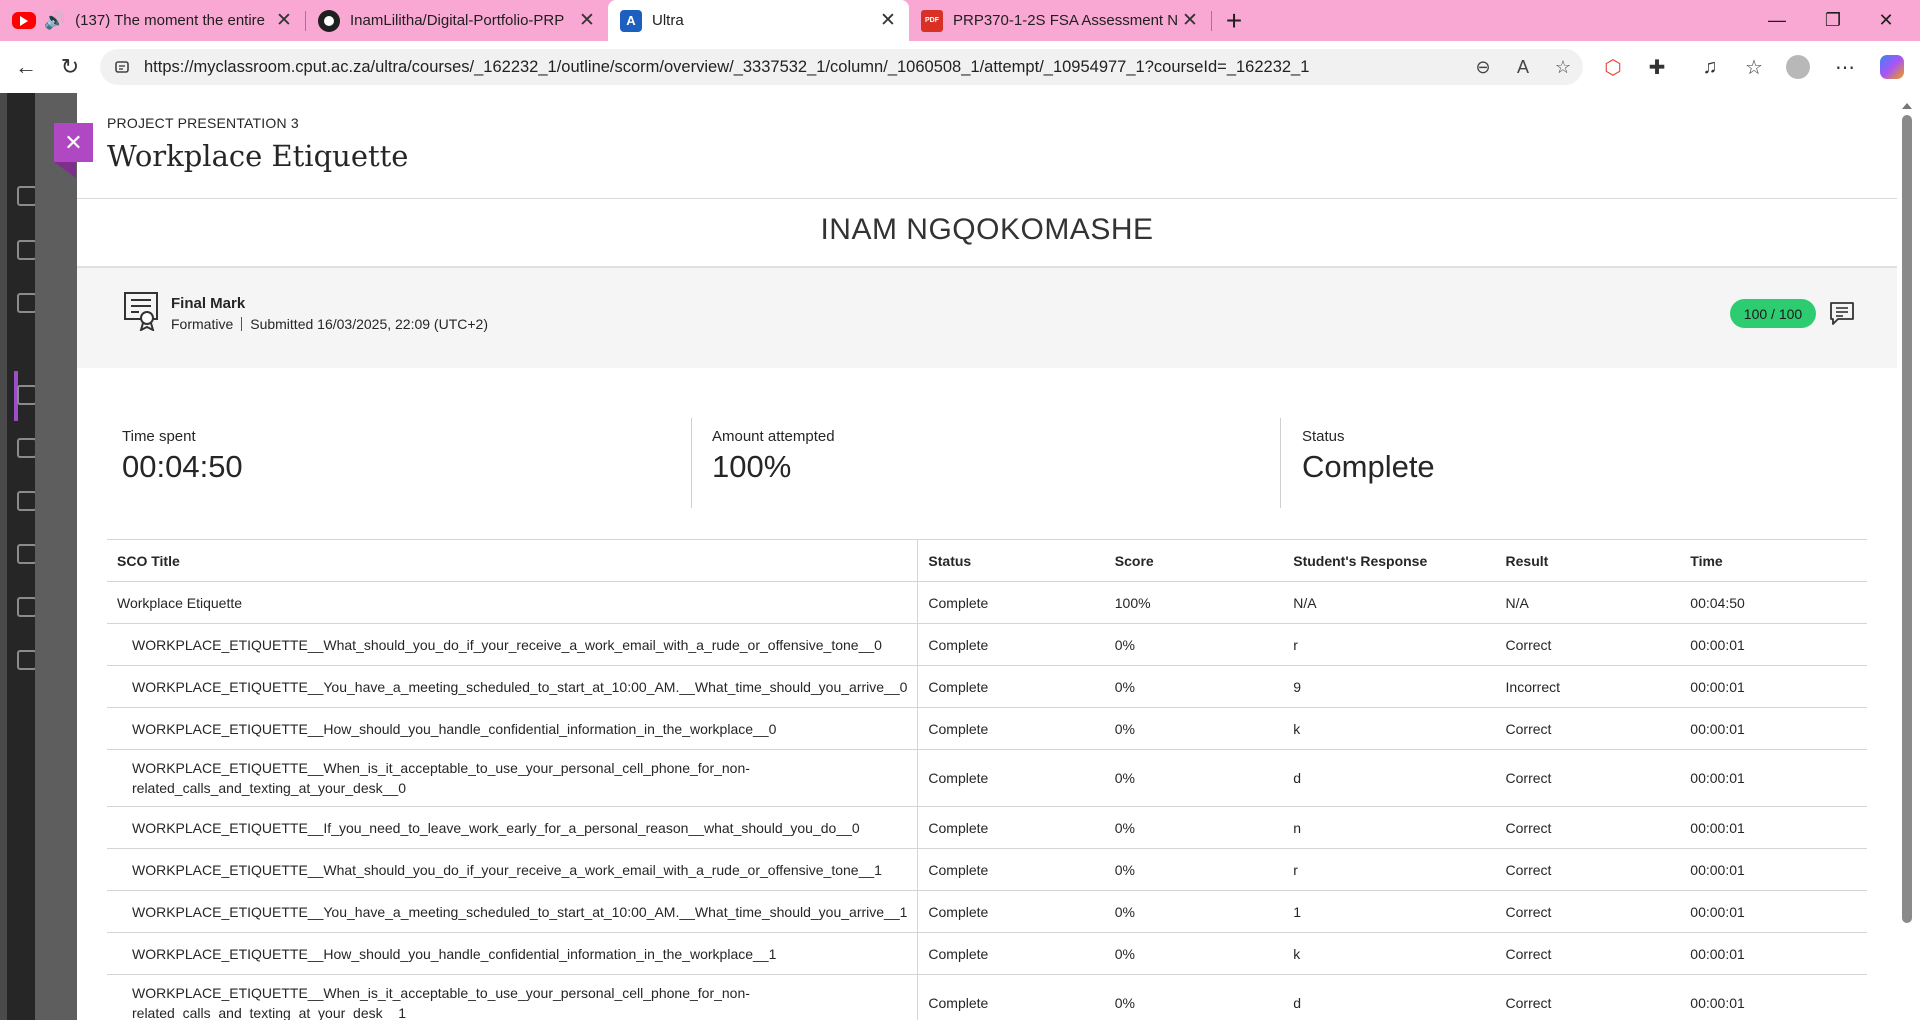 Image resolution: width=1920 pixels, height=1020 pixels. Describe the element at coordinates (141, 311) in the screenshot. I see `certificate-icon` at that location.